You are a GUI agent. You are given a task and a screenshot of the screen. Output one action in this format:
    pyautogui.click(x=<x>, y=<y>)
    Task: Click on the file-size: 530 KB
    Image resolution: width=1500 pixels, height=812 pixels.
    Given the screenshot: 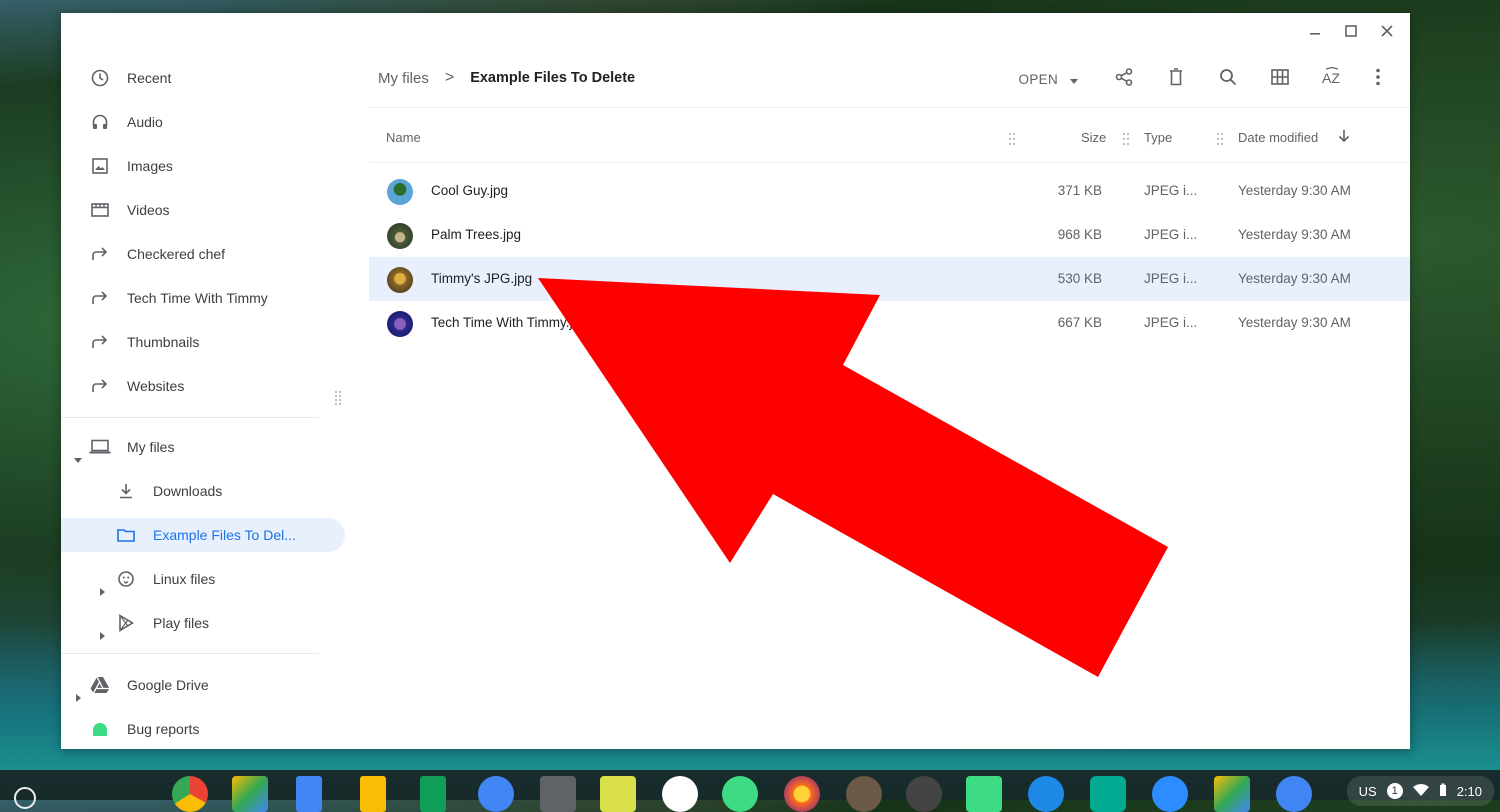 What is the action you would take?
    pyautogui.click(x=1079, y=278)
    